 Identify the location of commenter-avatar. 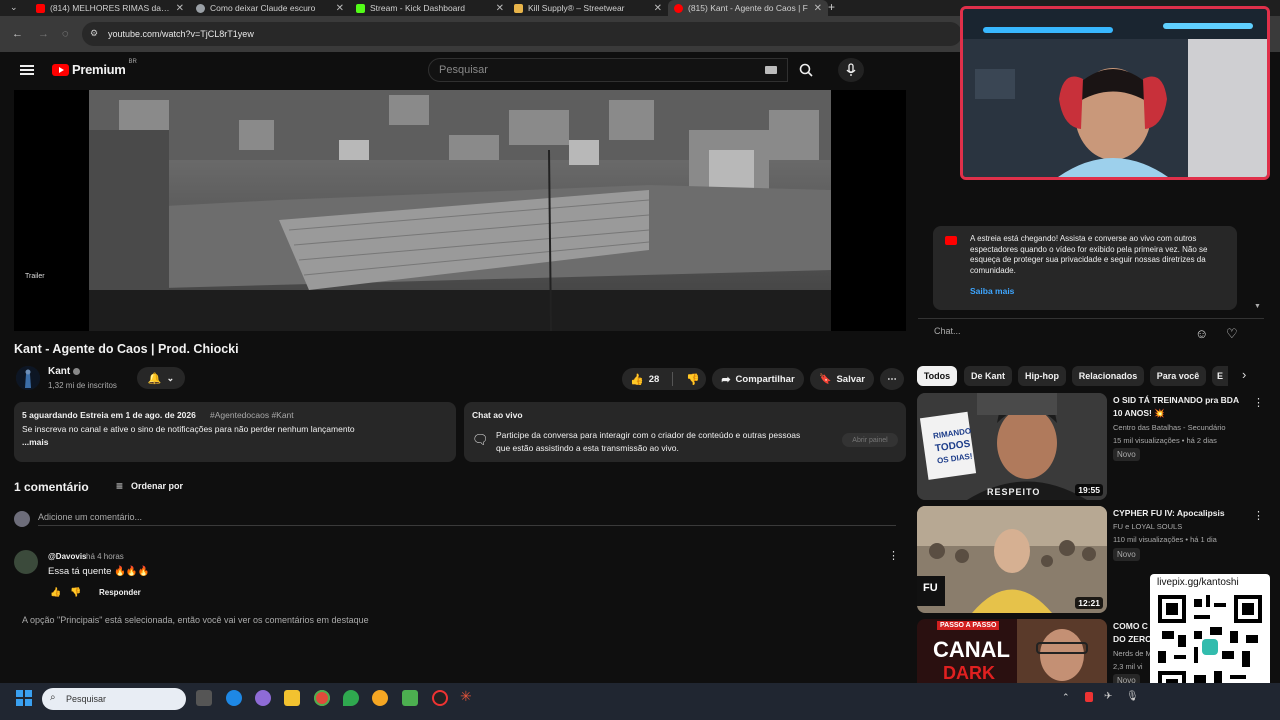
(26, 562).